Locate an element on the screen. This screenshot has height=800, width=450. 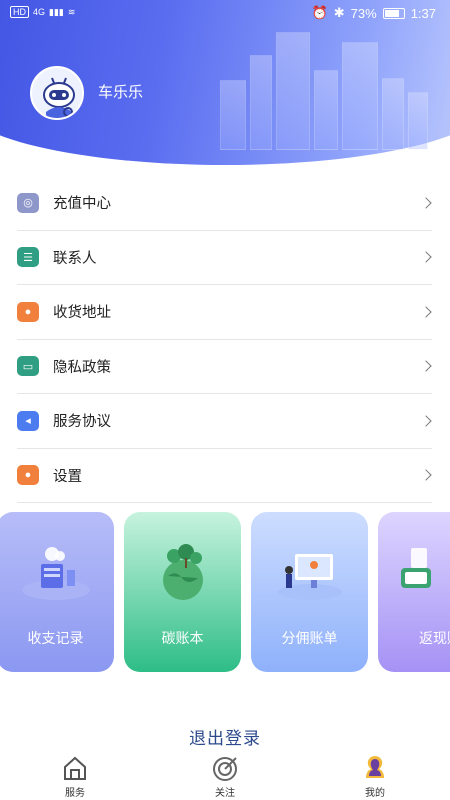
tab-label: 关注 is located at coordinates (225, 793).